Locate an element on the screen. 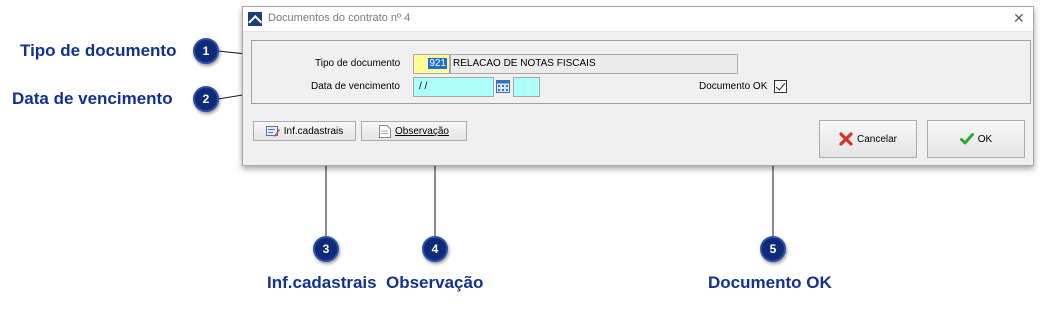 This screenshot has height=311, width=1048. documento-ok-checkbox is located at coordinates (780, 86).